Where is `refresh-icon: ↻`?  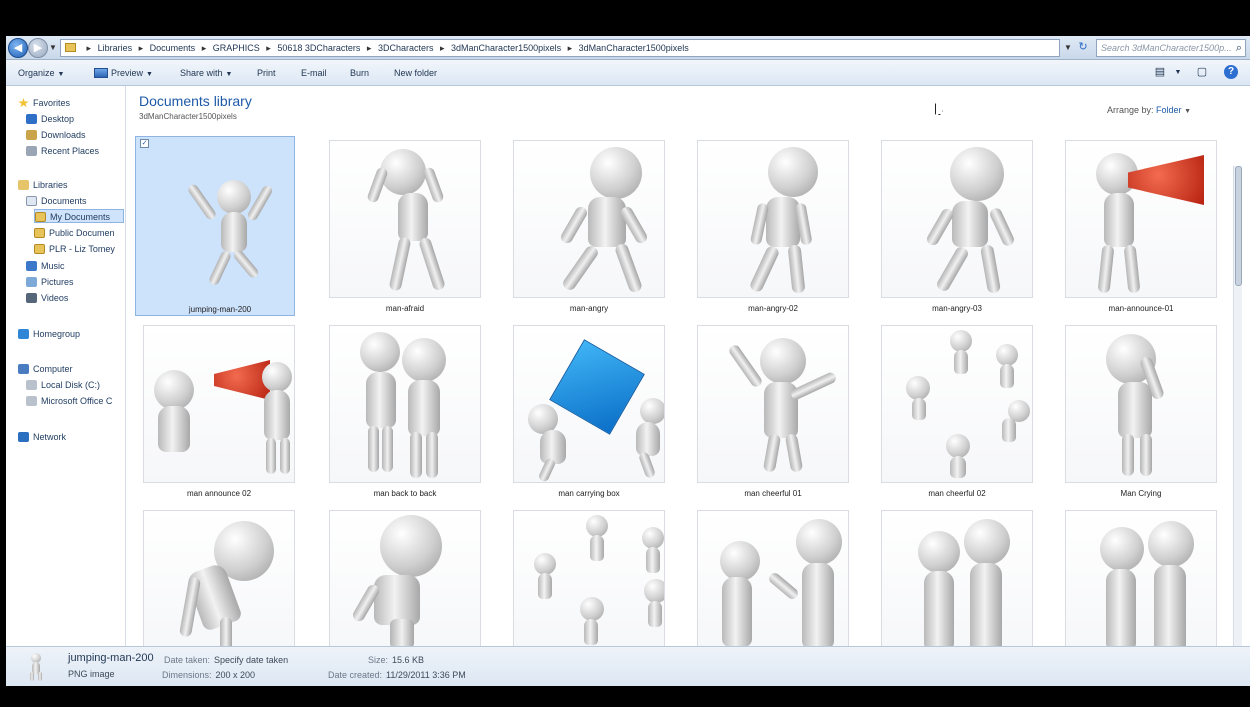
refresh-icon: ↻ is located at coordinates (1083, 48).